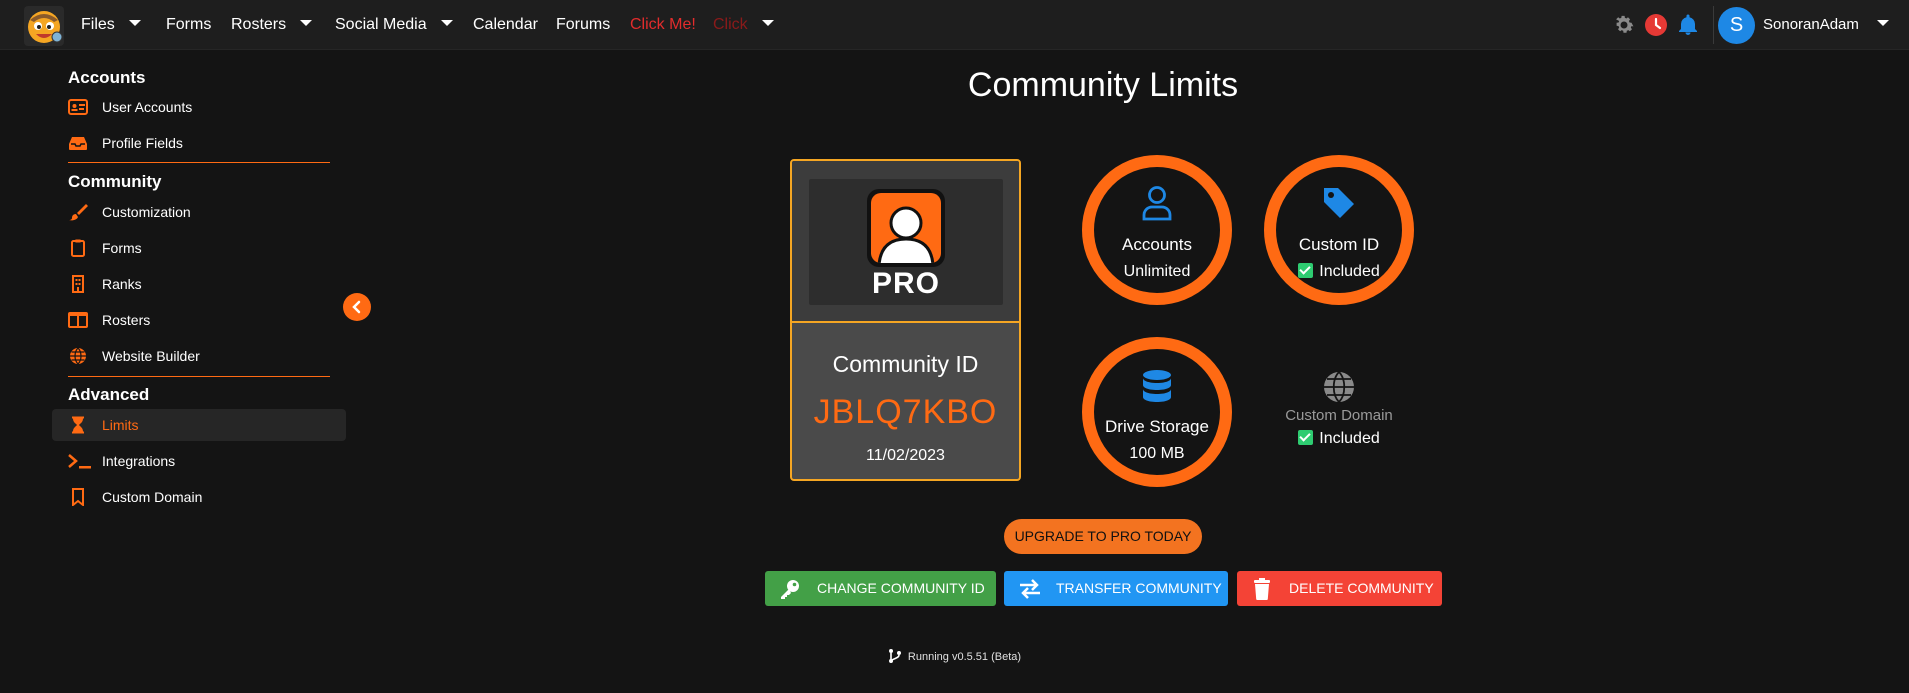  I want to click on key-icon, so click(790, 589).